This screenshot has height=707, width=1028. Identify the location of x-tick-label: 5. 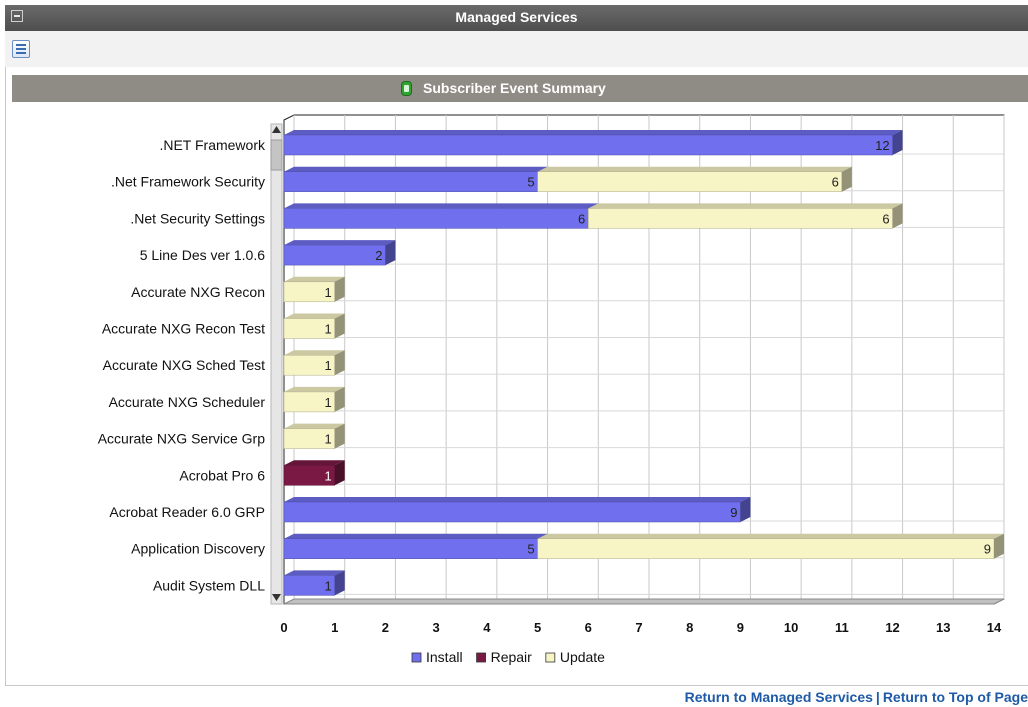
(537, 627).